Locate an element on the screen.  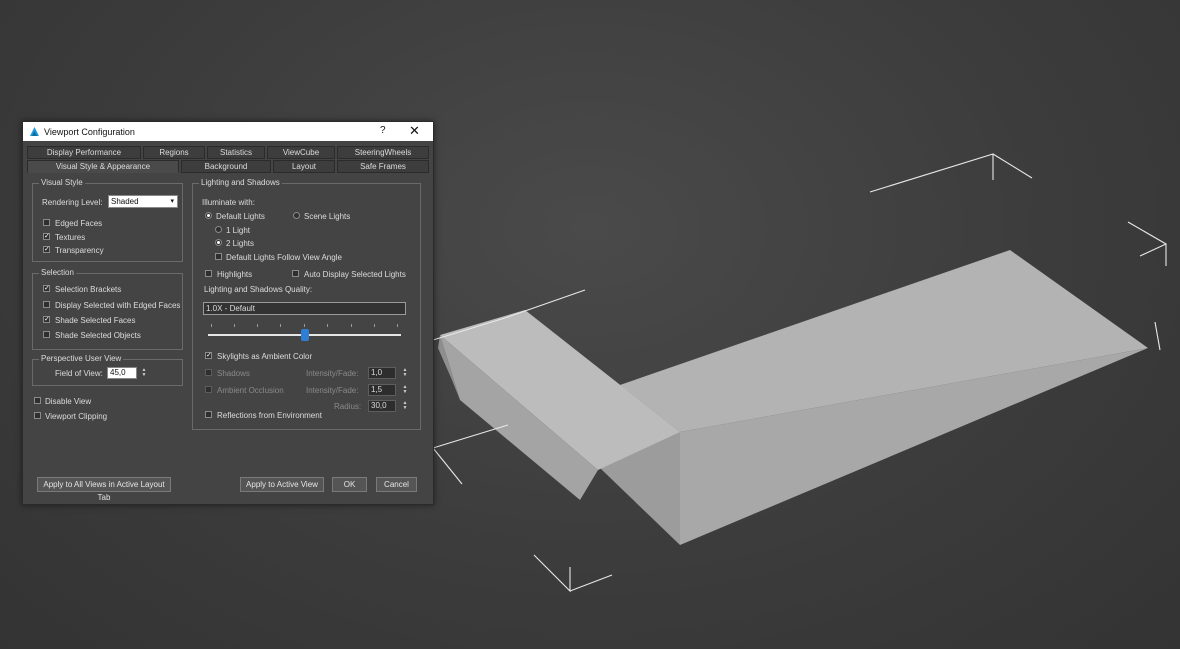
tab-safe-frames: Safe Frames is located at coordinates (383, 166).